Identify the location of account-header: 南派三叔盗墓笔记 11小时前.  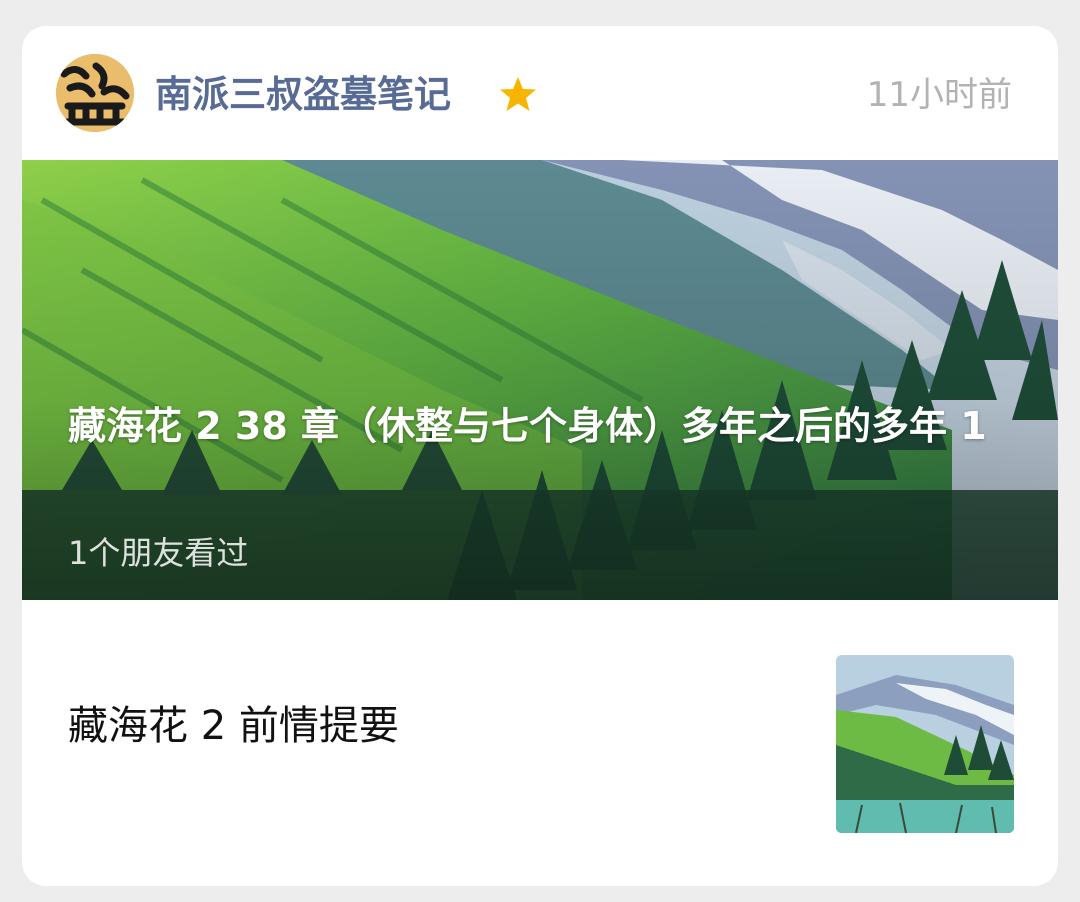
(540, 93).